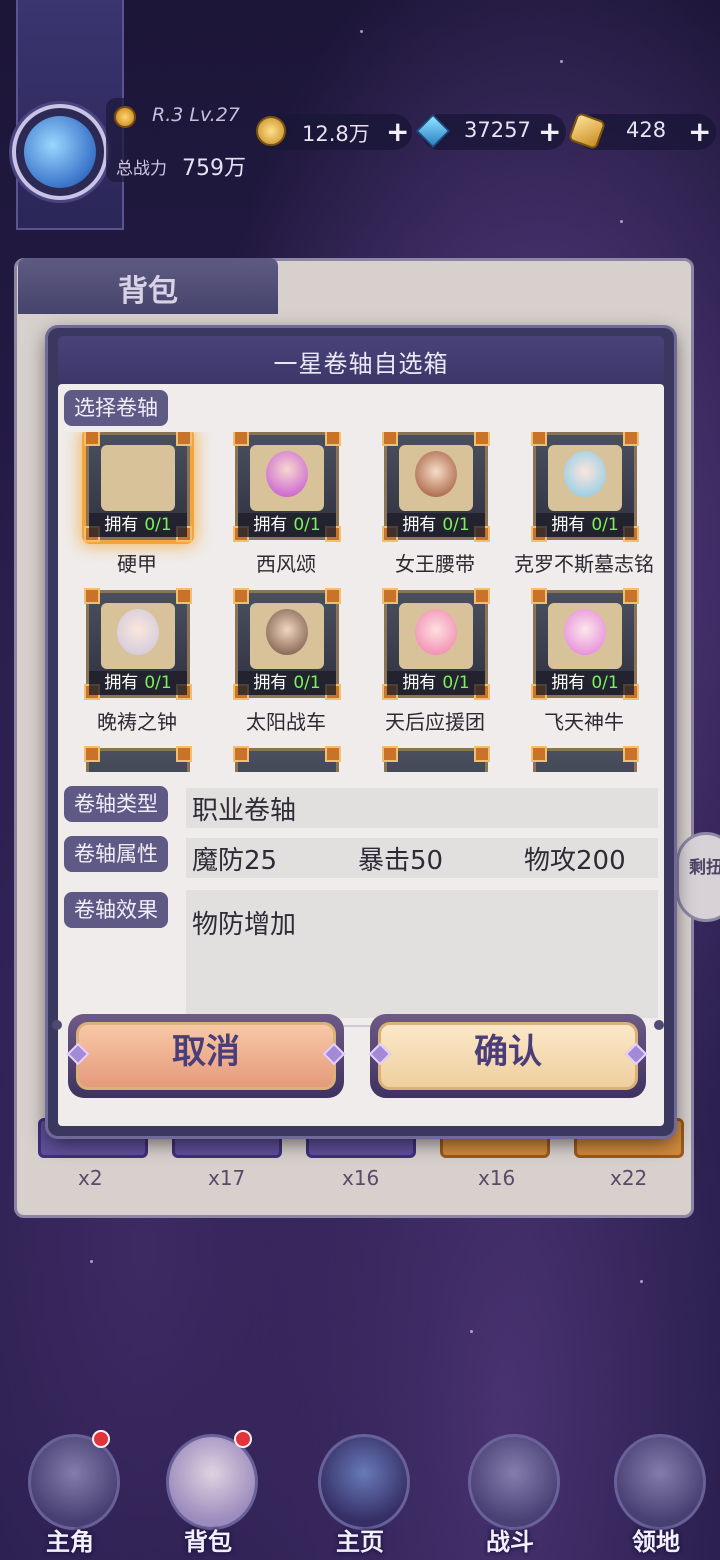 Image resolution: width=720 pixels, height=1560 pixels. Describe the element at coordinates (116, 854) in the screenshot. I see `scroll-attr-label: 卷轴属性` at that location.